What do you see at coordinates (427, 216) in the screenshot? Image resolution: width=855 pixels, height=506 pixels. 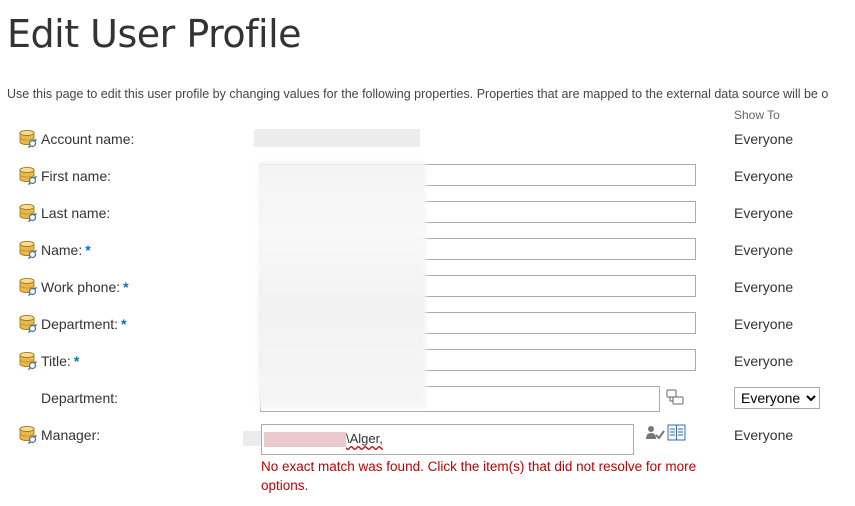 I see `property-row-last-name: Last name: Everyone` at bounding box center [427, 216].